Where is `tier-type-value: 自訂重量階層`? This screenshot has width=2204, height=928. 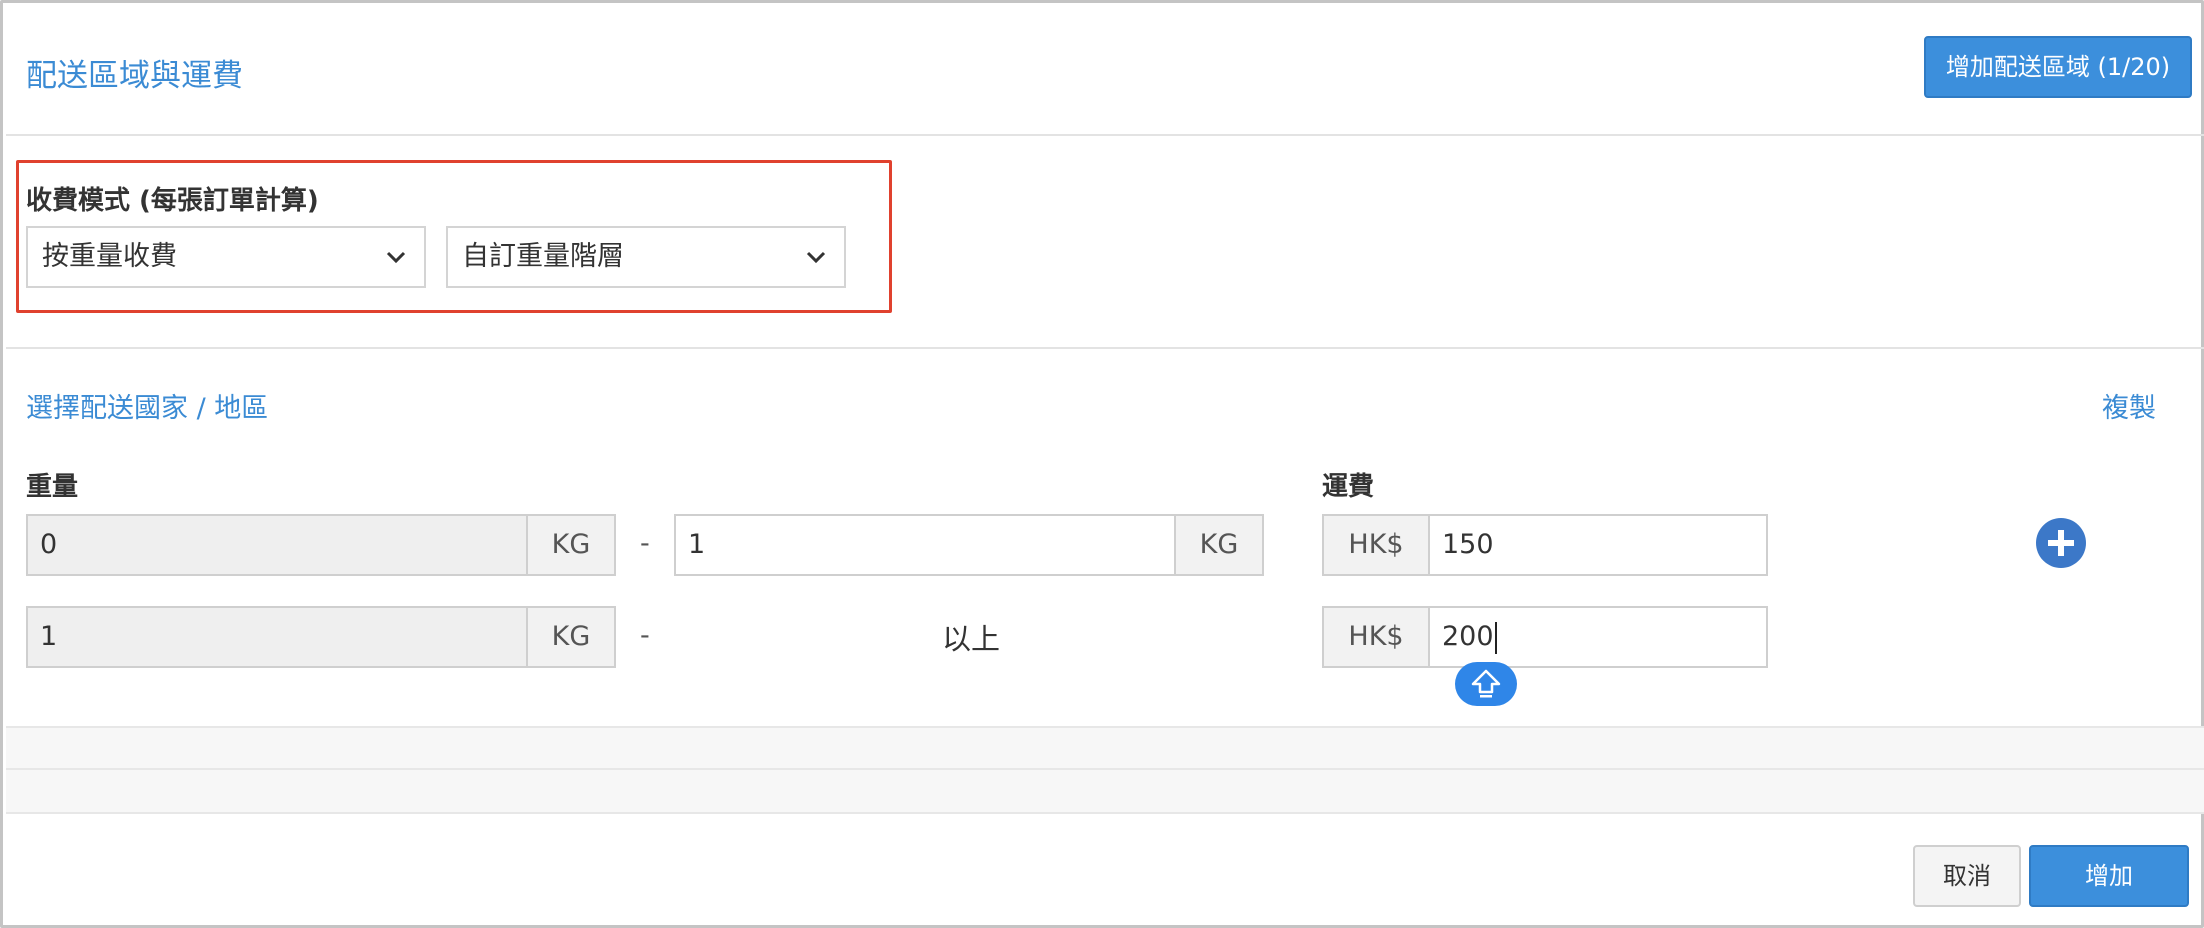 tier-type-value: 自訂重量階層 is located at coordinates (543, 256).